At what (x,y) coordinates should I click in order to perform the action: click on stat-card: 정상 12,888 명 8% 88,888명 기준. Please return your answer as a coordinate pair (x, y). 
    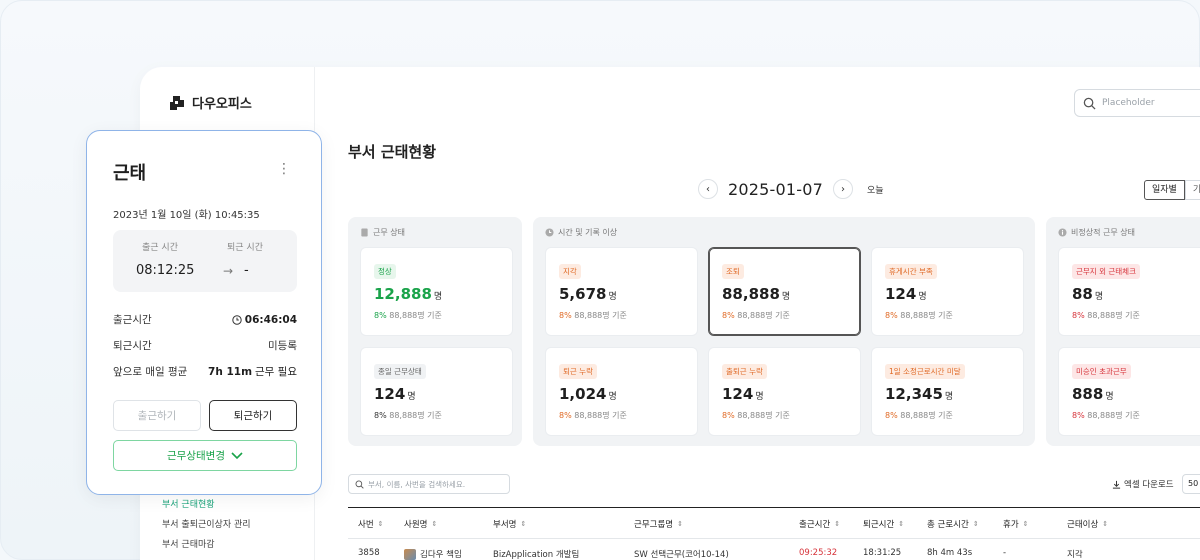
    Looking at the image, I should click on (436, 291).